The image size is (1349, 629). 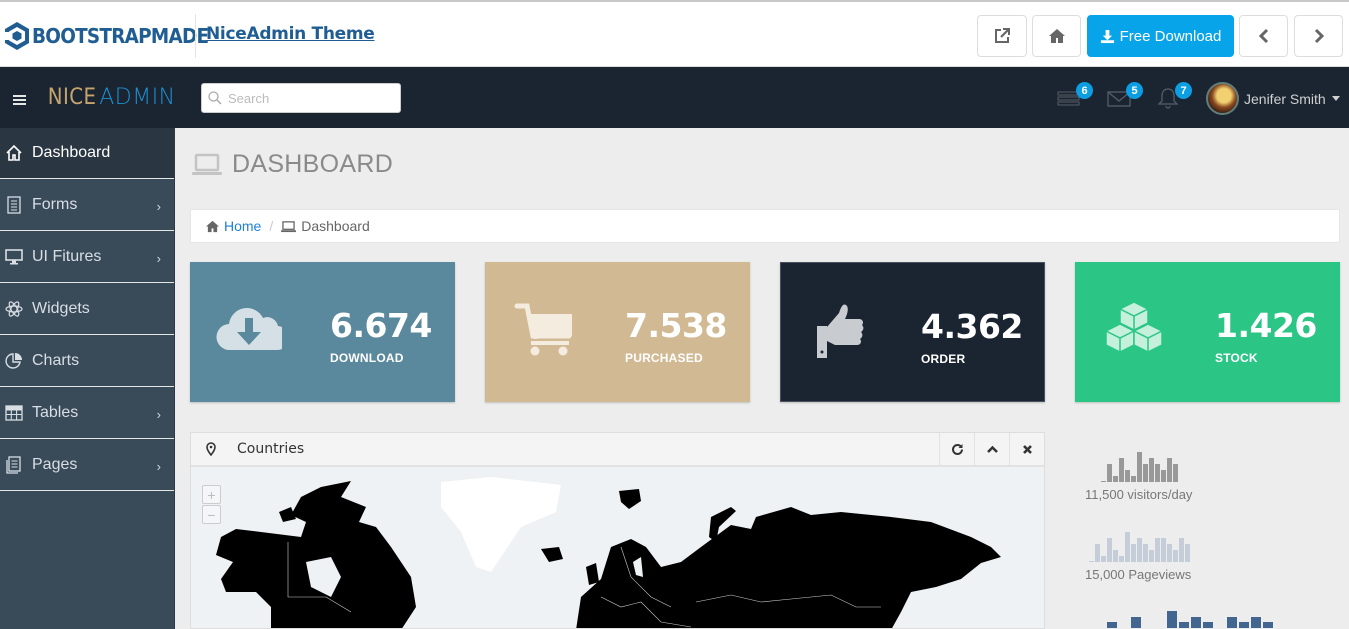 What do you see at coordinates (87, 413) in the screenshot?
I see `sidebar-item-tables: Tables ›` at bounding box center [87, 413].